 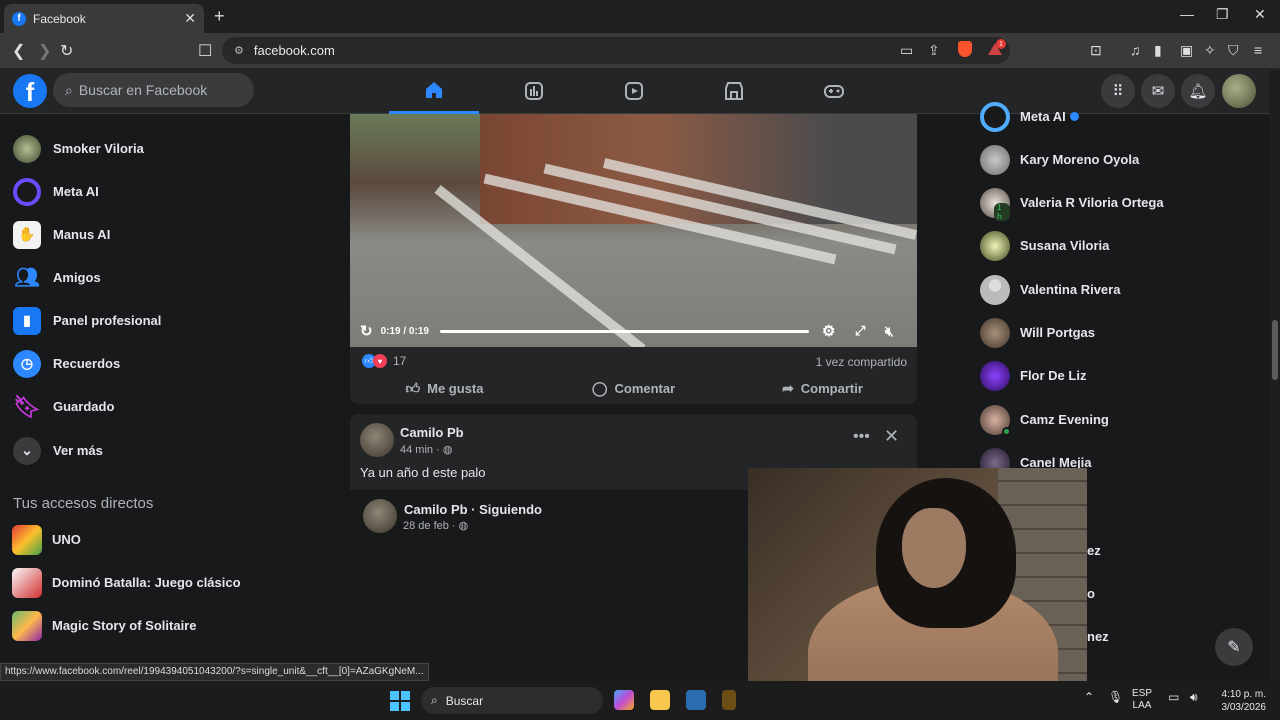 I want to click on post-time-text: 44 min ·, so click(x=420, y=450).